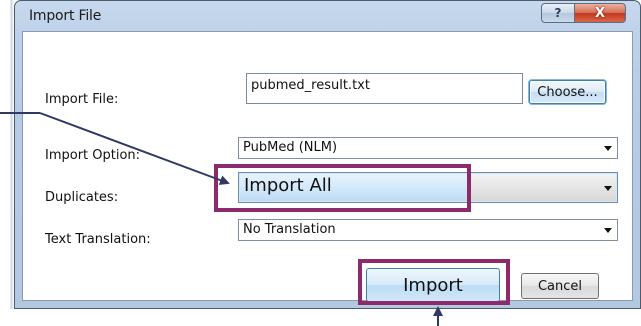  What do you see at coordinates (134, 148) in the screenshot?
I see `arrow-to-duplicates` at bounding box center [134, 148].